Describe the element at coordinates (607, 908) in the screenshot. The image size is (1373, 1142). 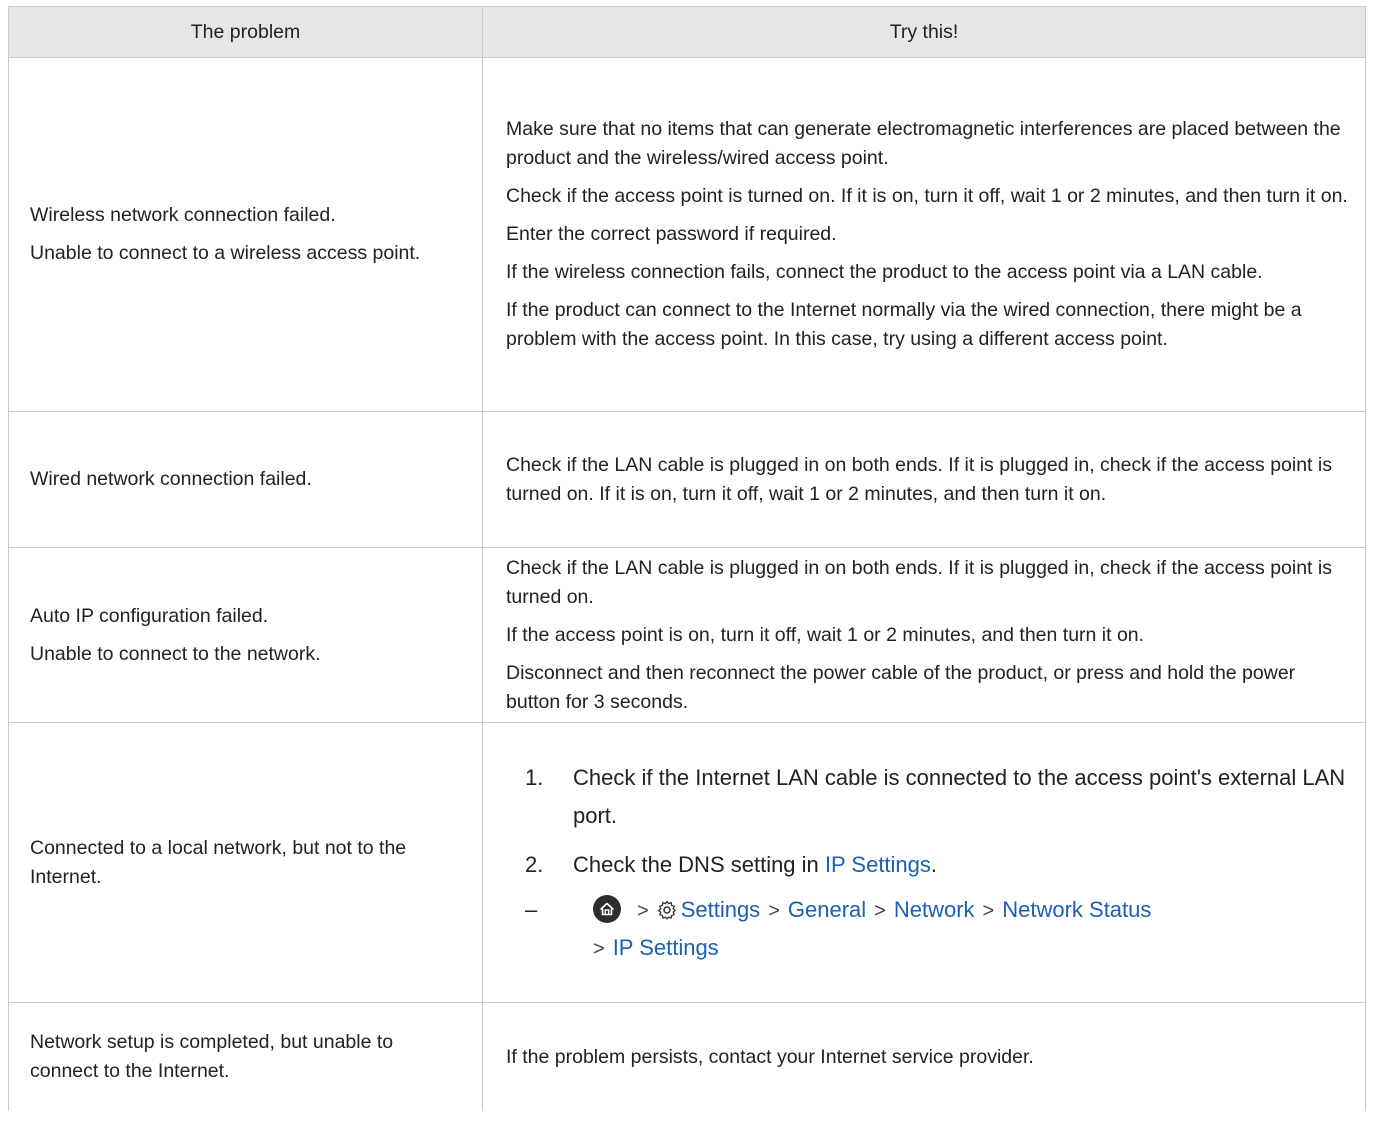
I see `home-icon` at that location.